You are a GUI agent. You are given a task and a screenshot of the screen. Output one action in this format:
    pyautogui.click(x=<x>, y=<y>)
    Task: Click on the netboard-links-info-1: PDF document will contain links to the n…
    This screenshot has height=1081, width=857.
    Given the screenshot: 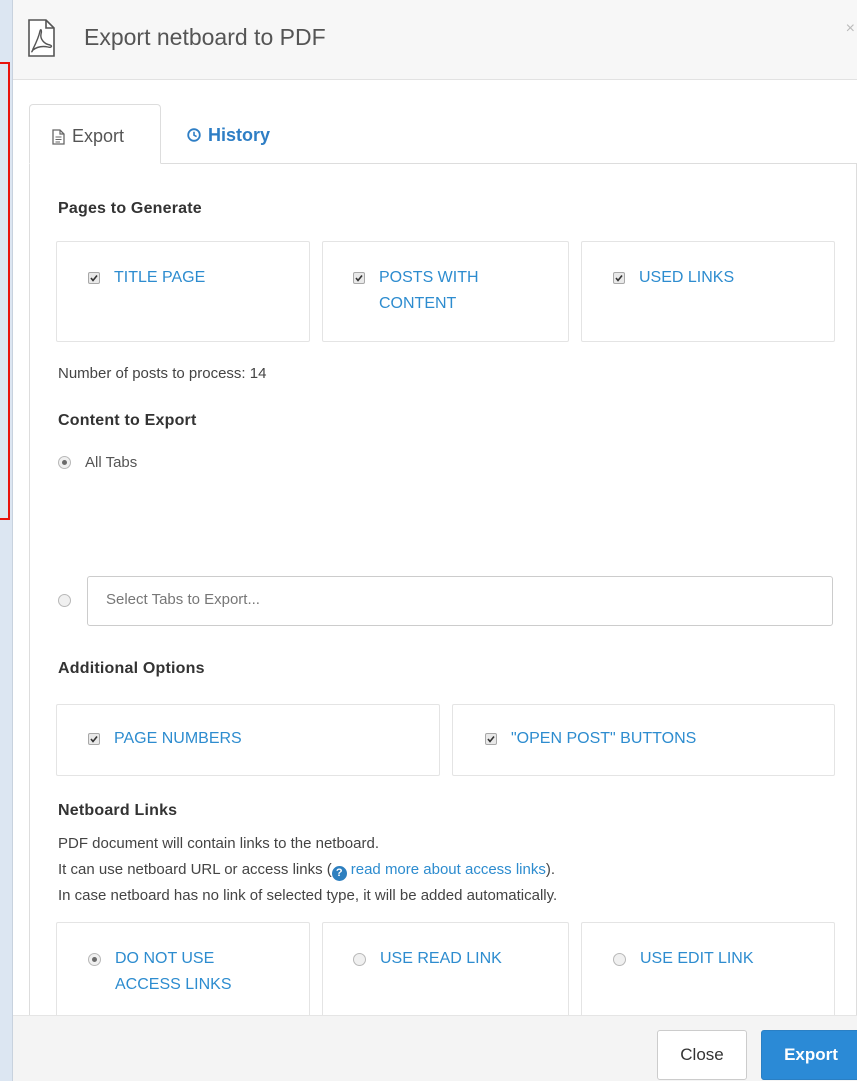 What is the action you would take?
    pyautogui.click(x=218, y=843)
    